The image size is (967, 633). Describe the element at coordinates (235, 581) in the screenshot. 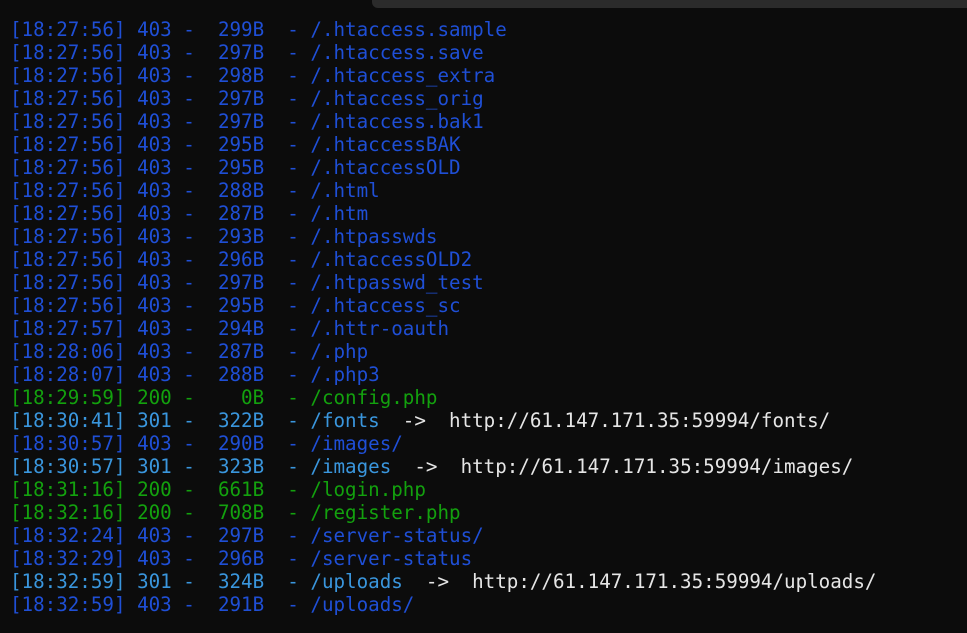

I see `log-response-size: 324B` at that location.